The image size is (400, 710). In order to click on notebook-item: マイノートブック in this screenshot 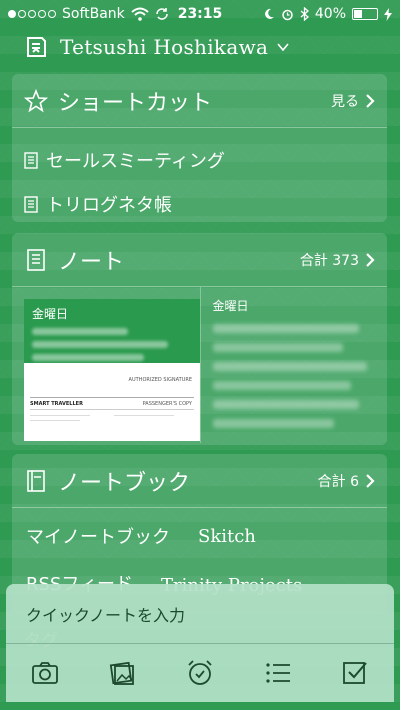, I will do `click(98, 536)`.